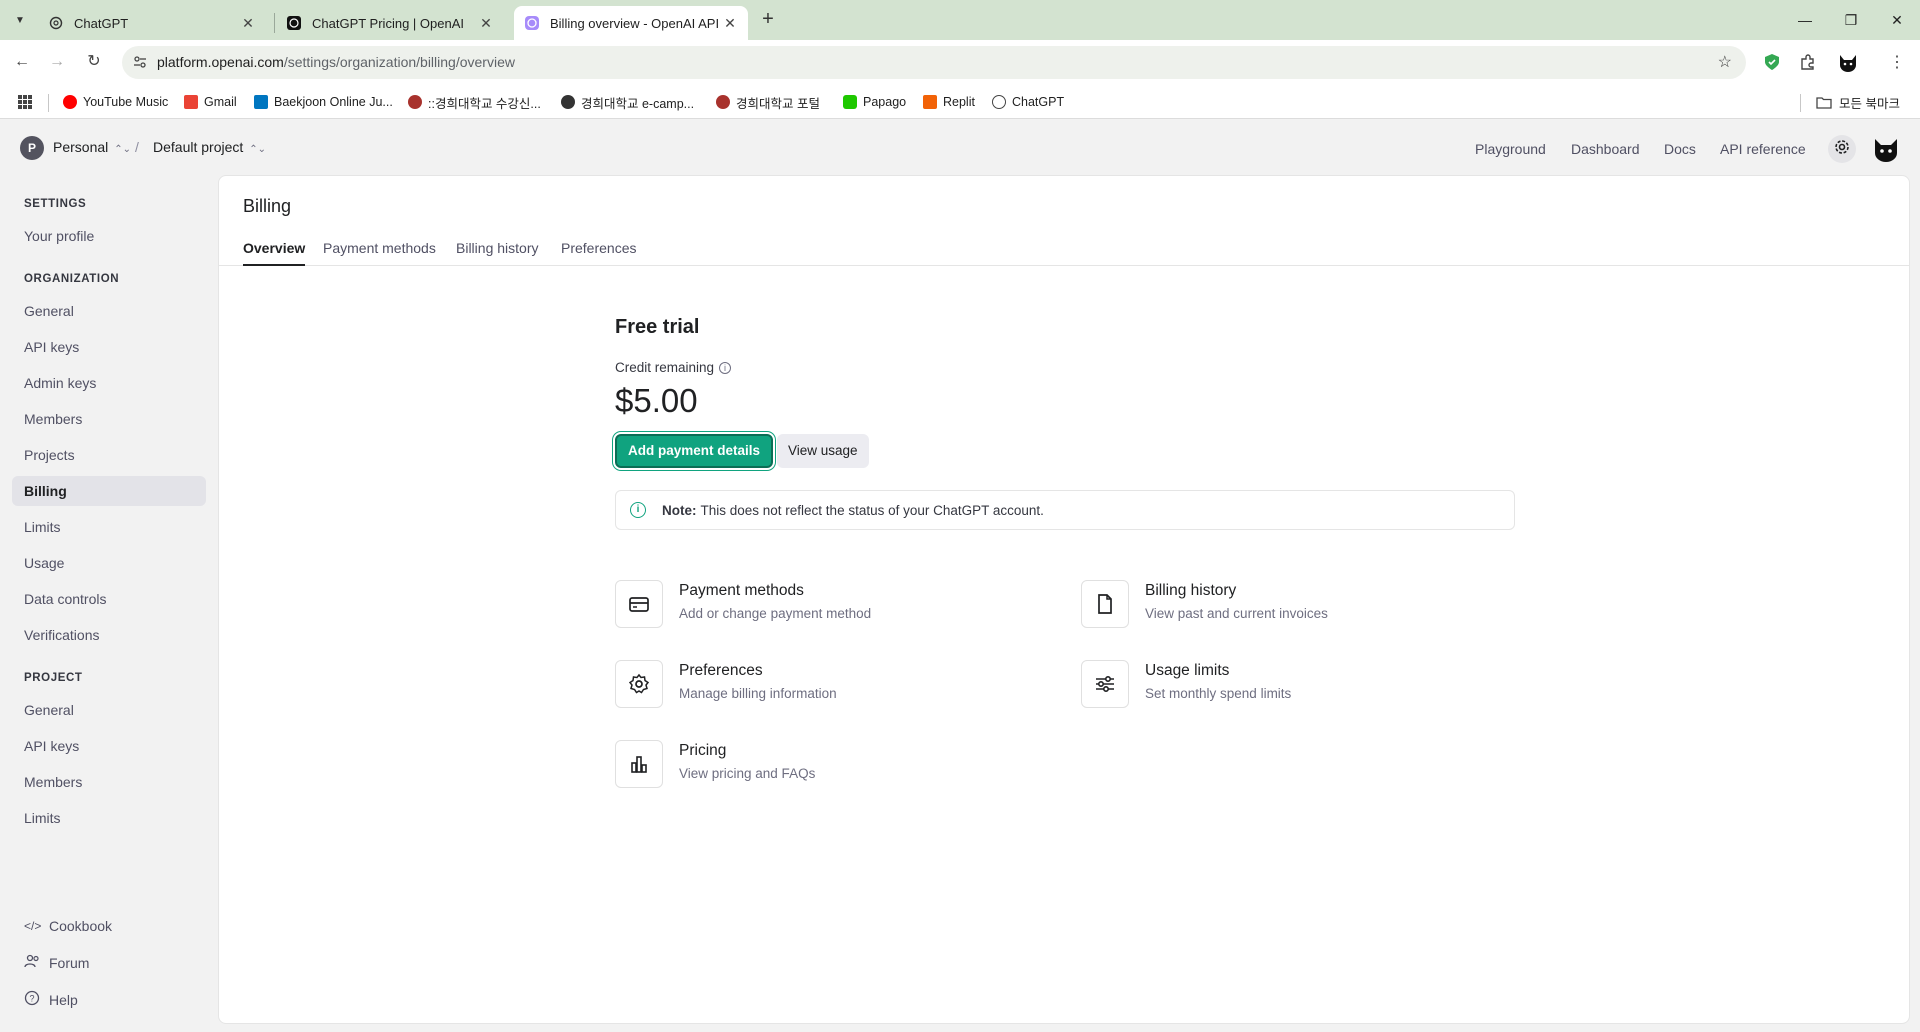 This screenshot has width=1920, height=1032. What do you see at coordinates (56, 962) in the screenshot?
I see `sidebar-footer-forum: Forum` at bounding box center [56, 962].